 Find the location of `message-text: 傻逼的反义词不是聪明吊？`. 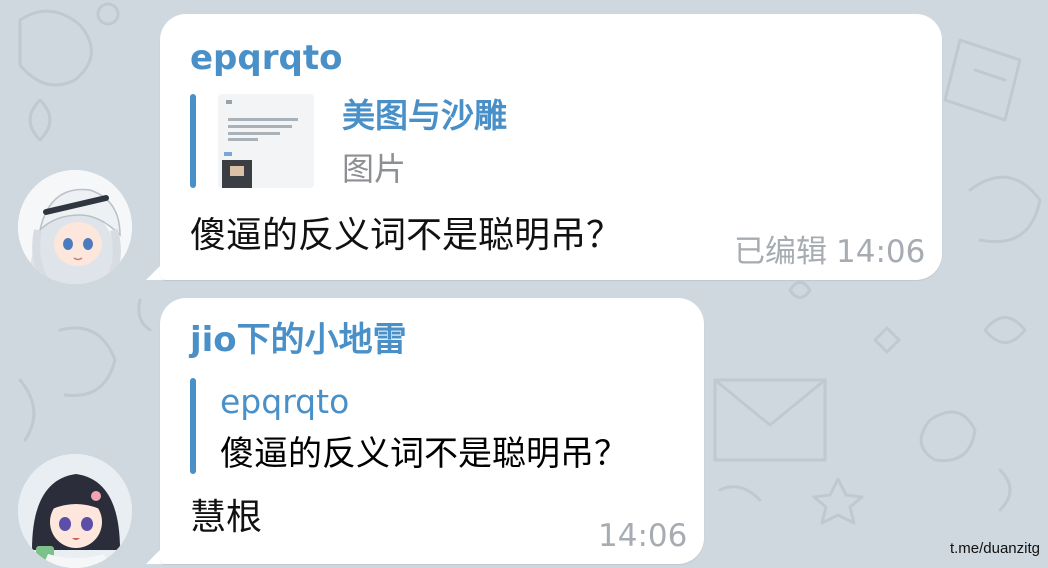

message-text: 傻逼的反义词不是聪明吊？ is located at coordinates (406, 235).